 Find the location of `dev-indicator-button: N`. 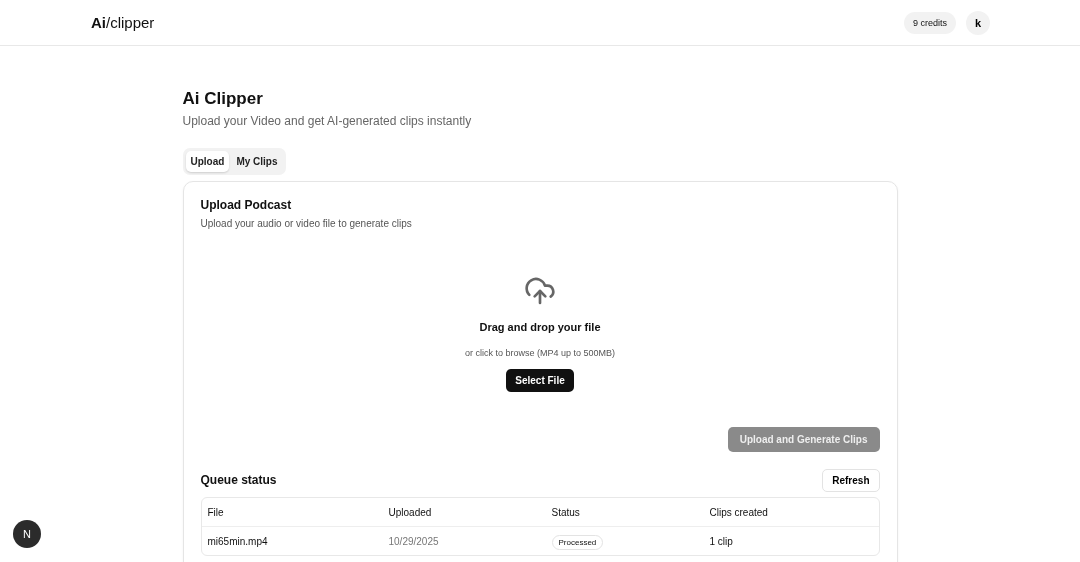

dev-indicator-button: N is located at coordinates (27, 534).